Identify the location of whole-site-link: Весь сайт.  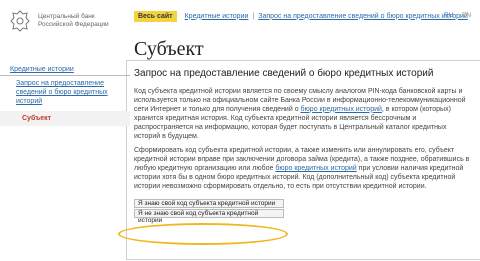
(155, 16).